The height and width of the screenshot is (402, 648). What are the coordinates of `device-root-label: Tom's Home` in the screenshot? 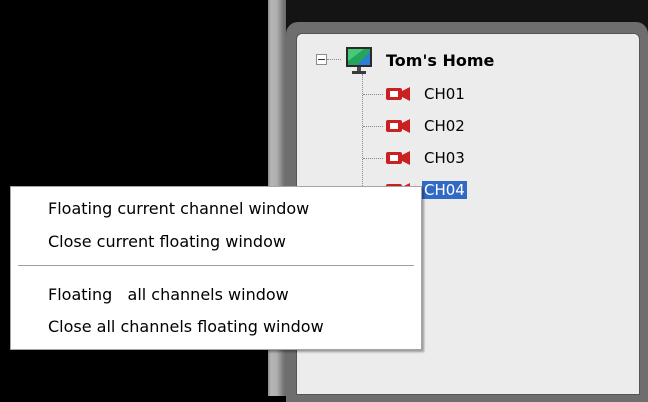 It's located at (440, 61).